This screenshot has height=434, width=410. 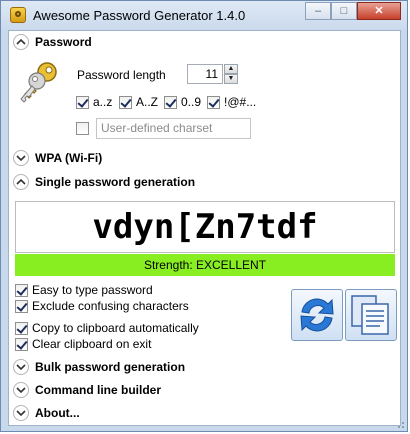 What do you see at coordinates (205, 265) in the screenshot?
I see `strength-indicator: Strength: EXCELLENT` at bounding box center [205, 265].